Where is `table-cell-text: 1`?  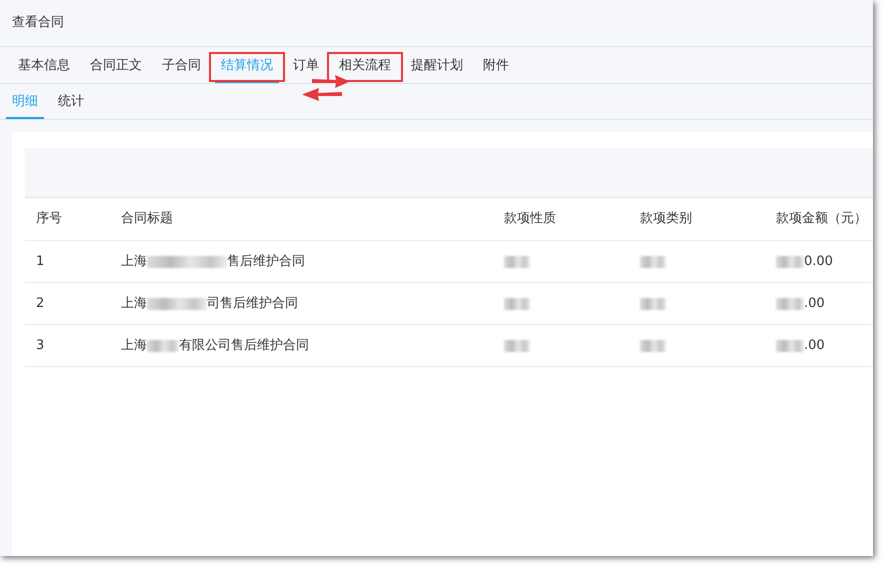
table-cell-text: 1 is located at coordinates (40, 261).